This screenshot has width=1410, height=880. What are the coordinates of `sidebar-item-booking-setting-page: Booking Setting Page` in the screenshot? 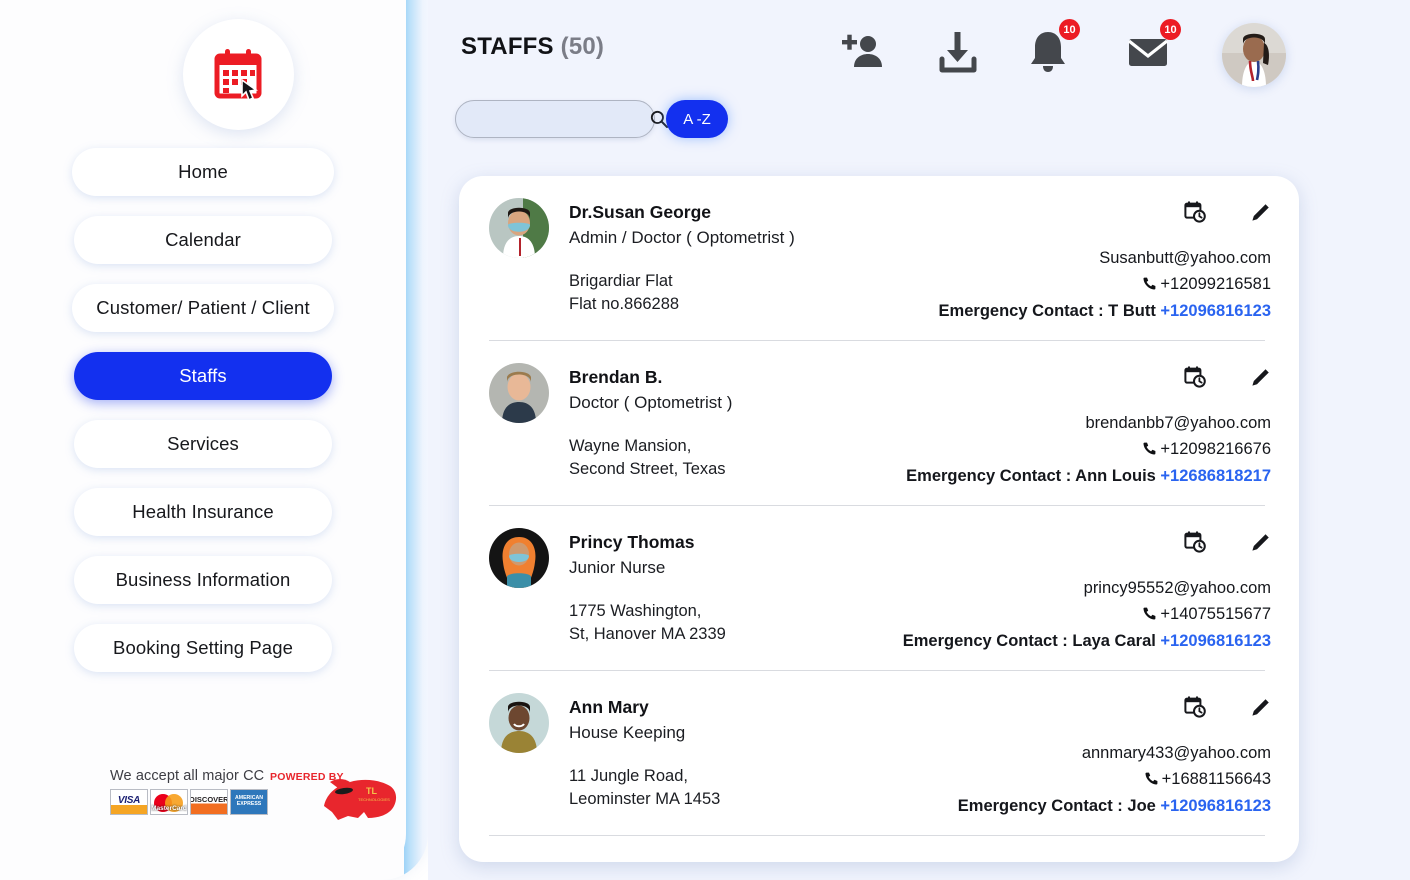 It's located at (203, 648).